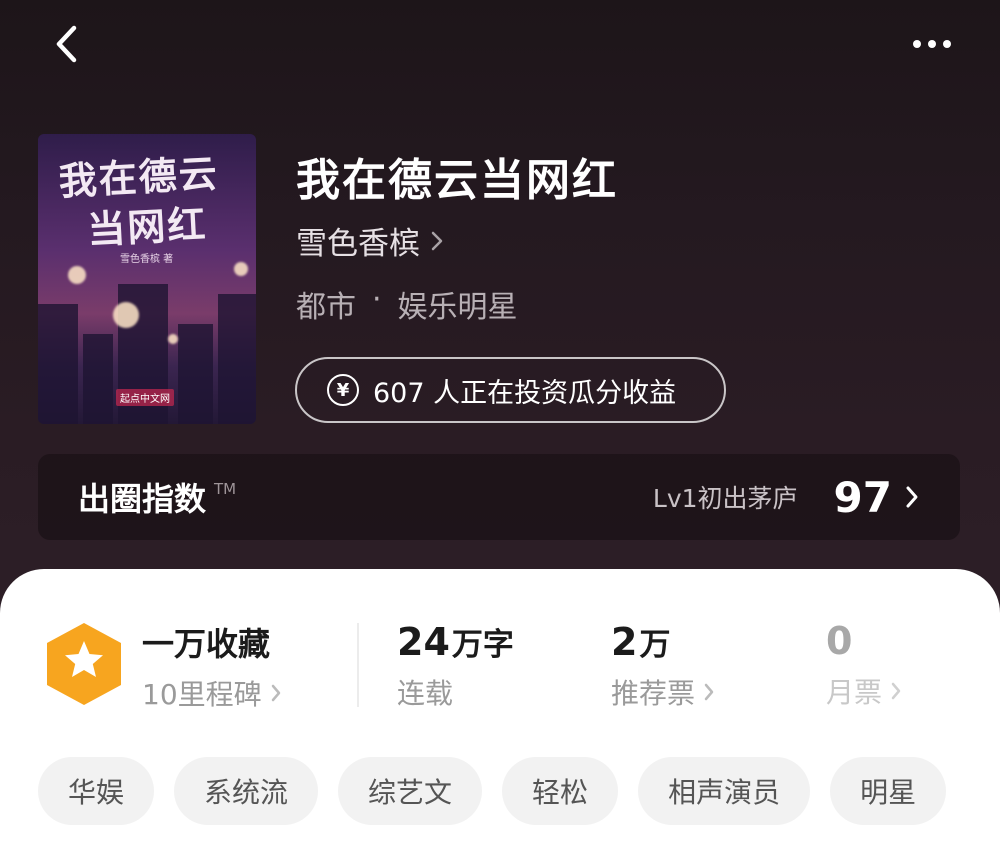 This screenshot has height=865, width=1000. Describe the element at coordinates (724, 791) in the screenshot. I see `tag-chip: 相声演员` at that location.